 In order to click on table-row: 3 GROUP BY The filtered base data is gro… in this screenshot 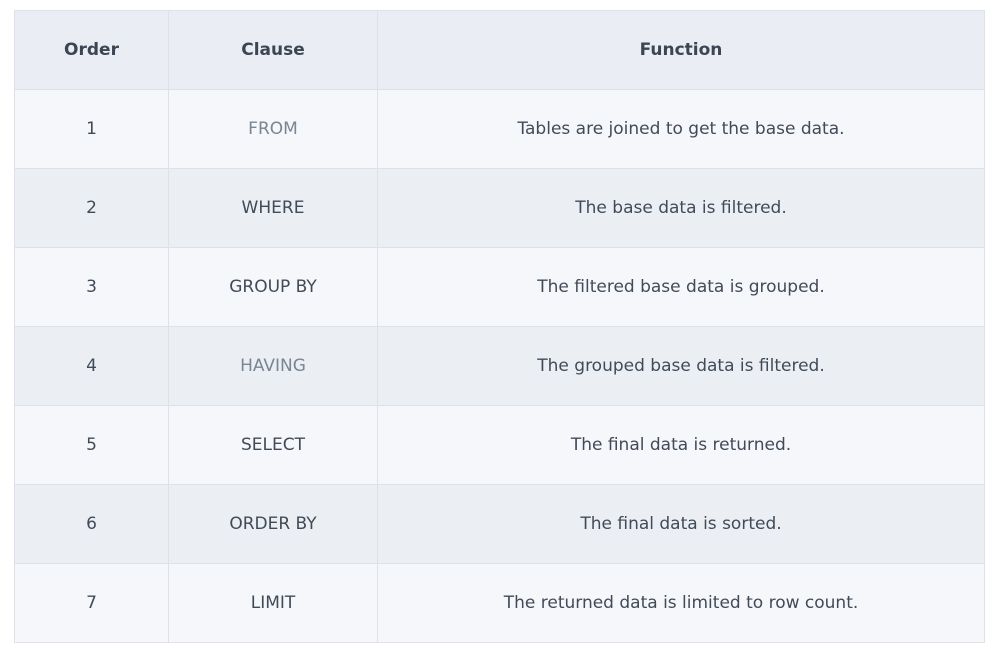, I will do `click(499, 287)`.